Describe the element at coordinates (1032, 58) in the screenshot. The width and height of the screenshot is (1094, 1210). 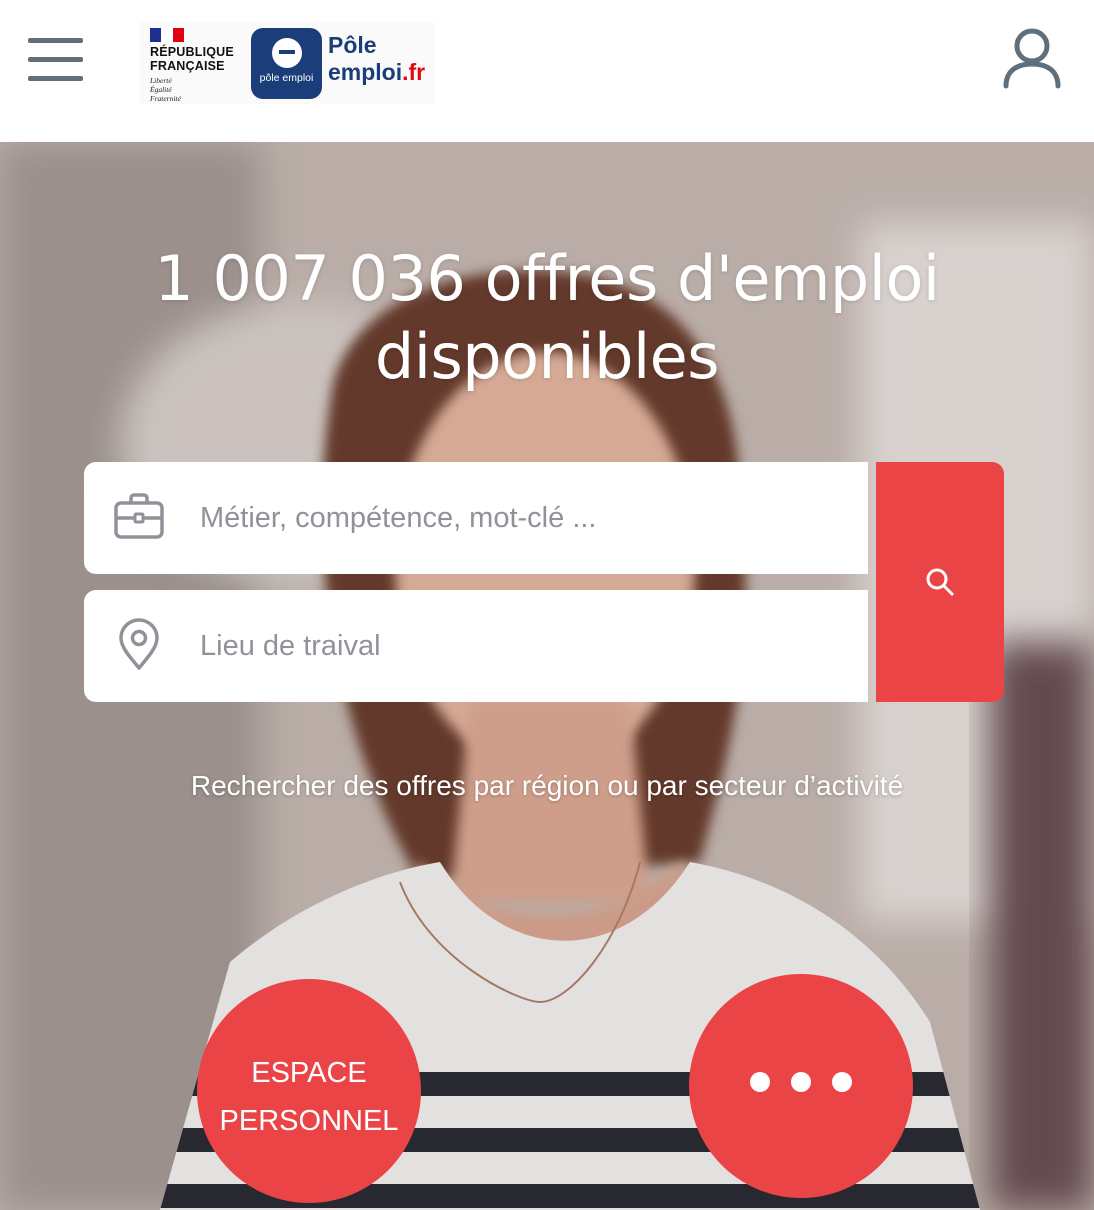
I see `user-account-icon` at that location.